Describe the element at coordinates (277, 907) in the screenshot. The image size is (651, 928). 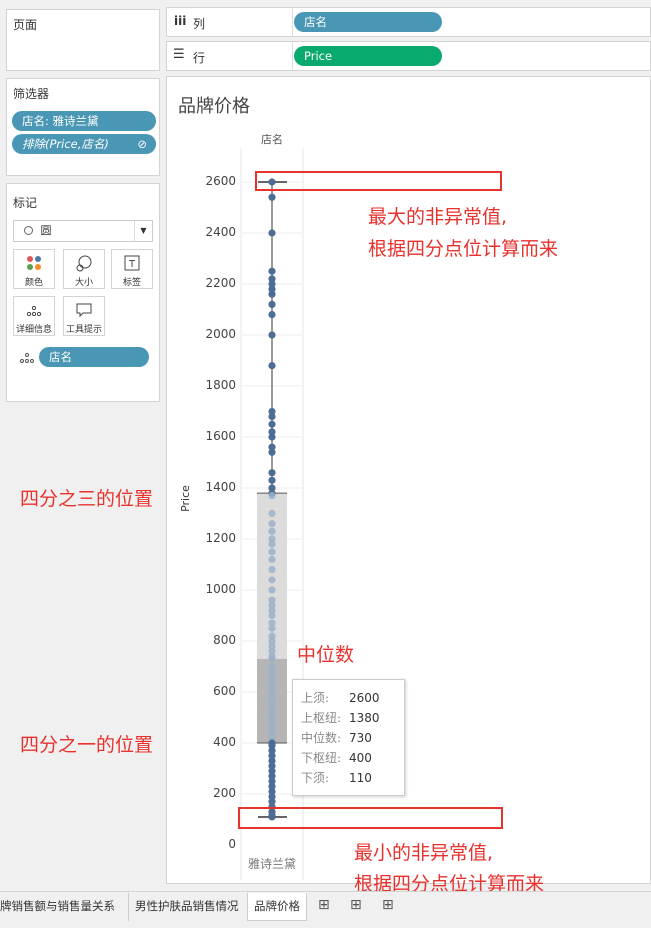
I see `tab-brand-price: 品牌价格` at that location.